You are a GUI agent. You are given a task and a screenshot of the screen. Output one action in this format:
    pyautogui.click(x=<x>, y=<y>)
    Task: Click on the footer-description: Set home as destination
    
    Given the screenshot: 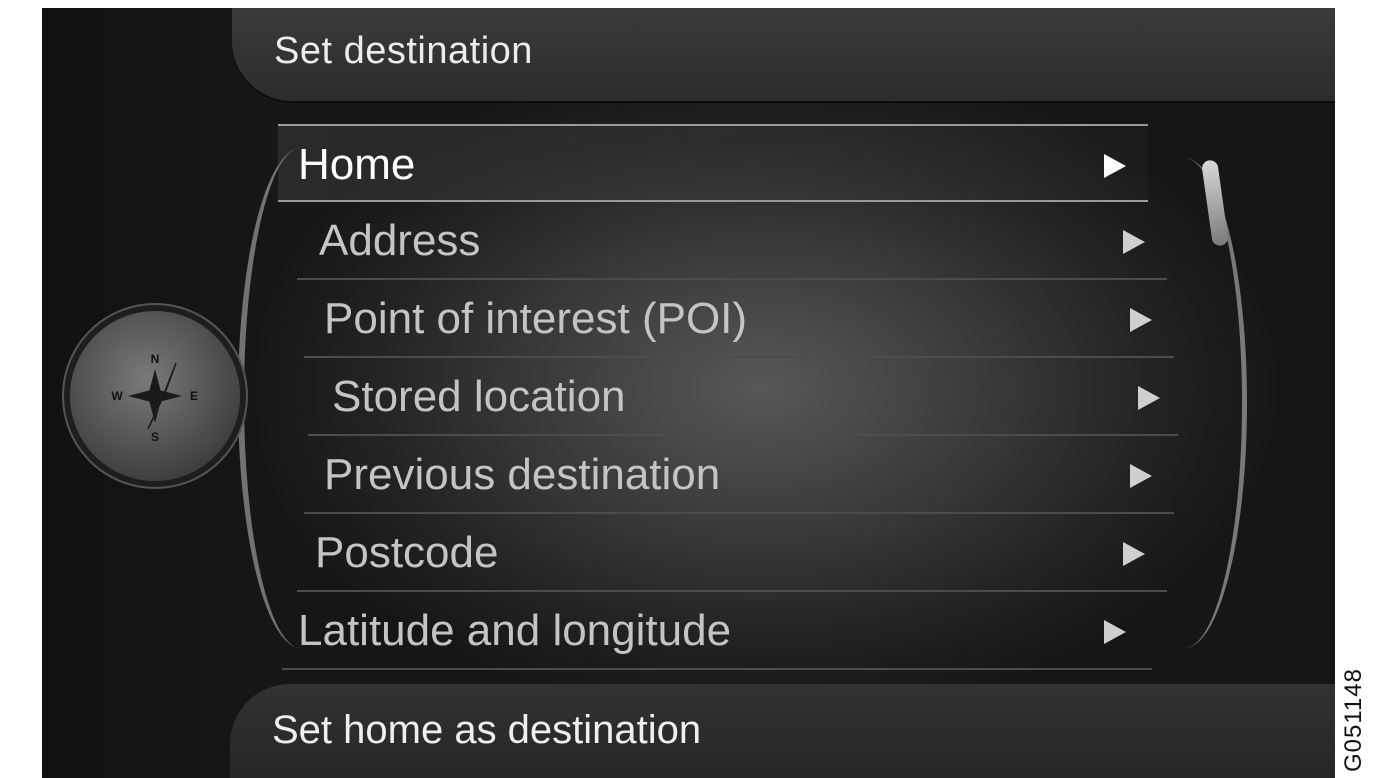 What is the action you would take?
    pyautogui.click(x=487, y=730)
    